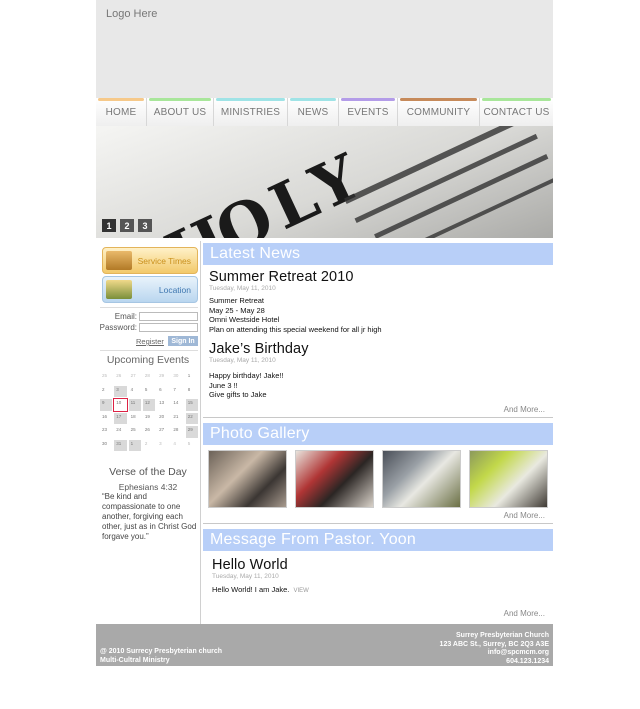  Describe the element at coordinates (223, 385) in the screenshot. I see `article-line: June 3 !!` at that location.